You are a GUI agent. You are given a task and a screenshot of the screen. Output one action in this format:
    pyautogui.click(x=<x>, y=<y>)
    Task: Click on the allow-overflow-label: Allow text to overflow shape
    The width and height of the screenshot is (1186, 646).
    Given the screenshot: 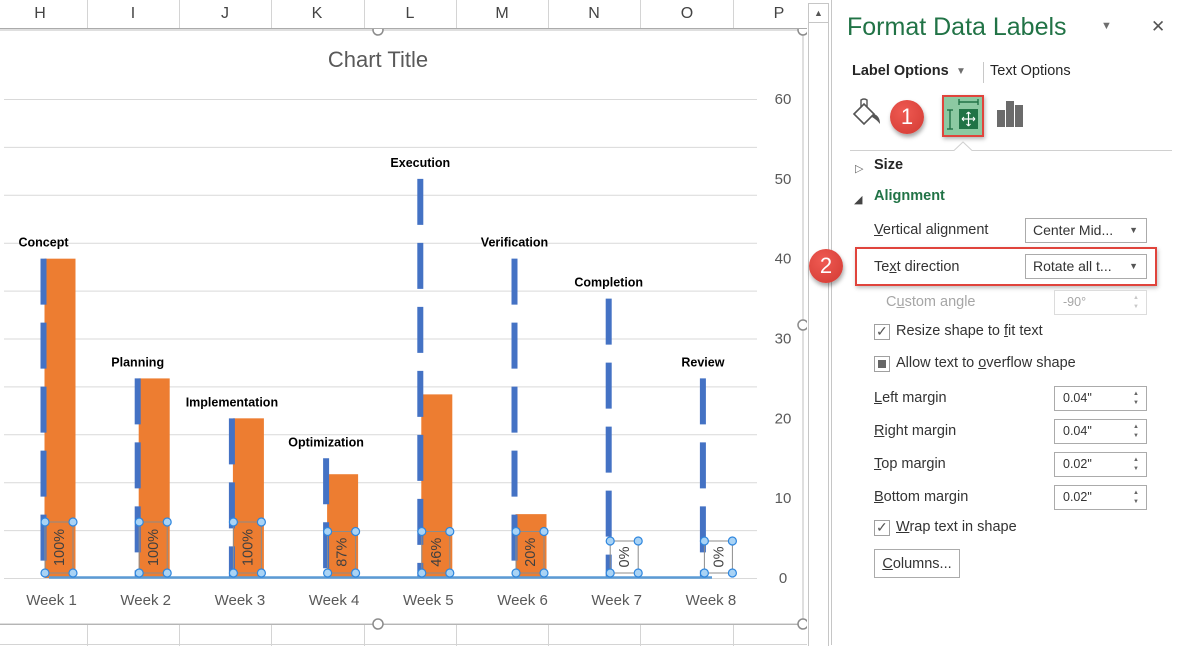 What is the action you would take?
    pyautogui.click(x=986, y=363)
    